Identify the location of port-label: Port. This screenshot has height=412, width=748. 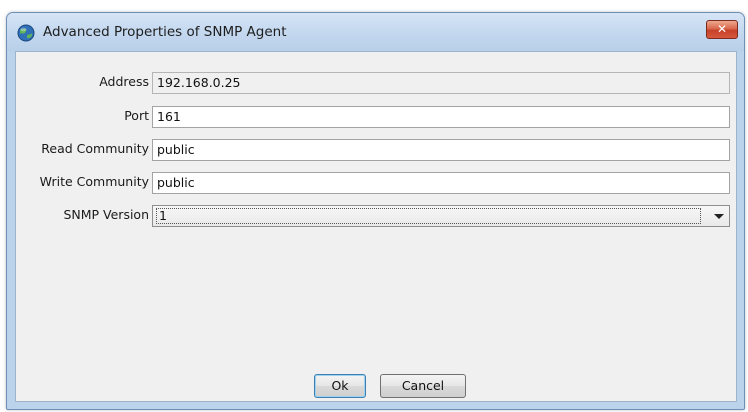
(136, 115).